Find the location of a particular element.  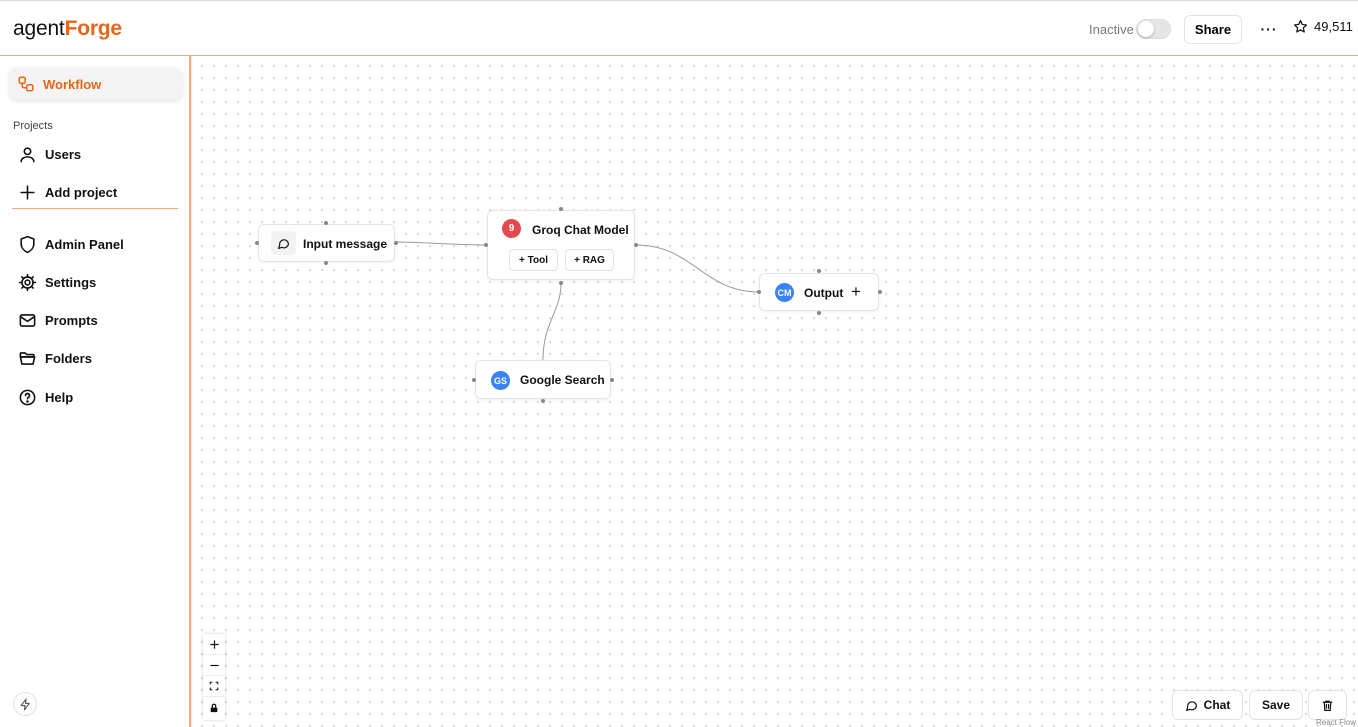

sidebar-item-users: Users is located at coordinates (49, 154).